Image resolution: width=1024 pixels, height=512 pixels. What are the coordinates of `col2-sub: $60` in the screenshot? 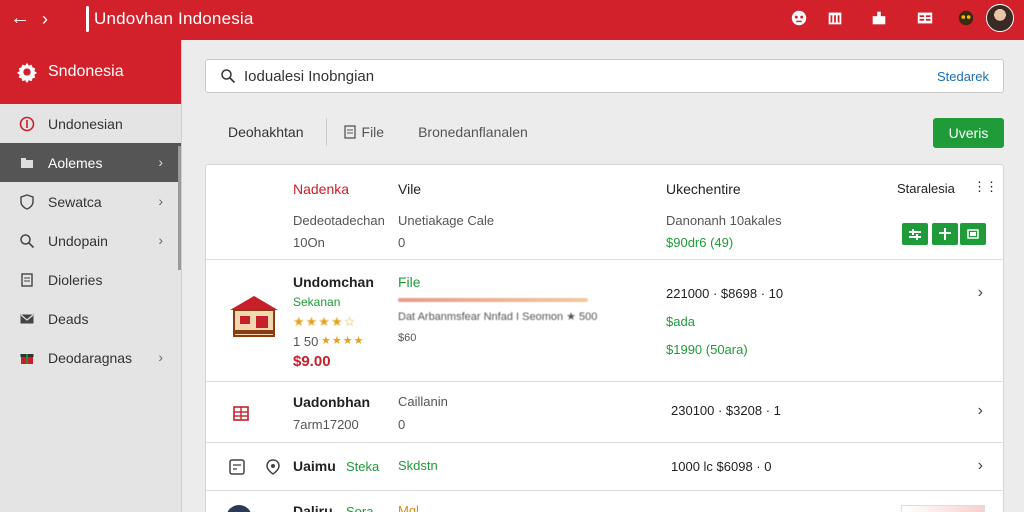 It's located at (407, 338).